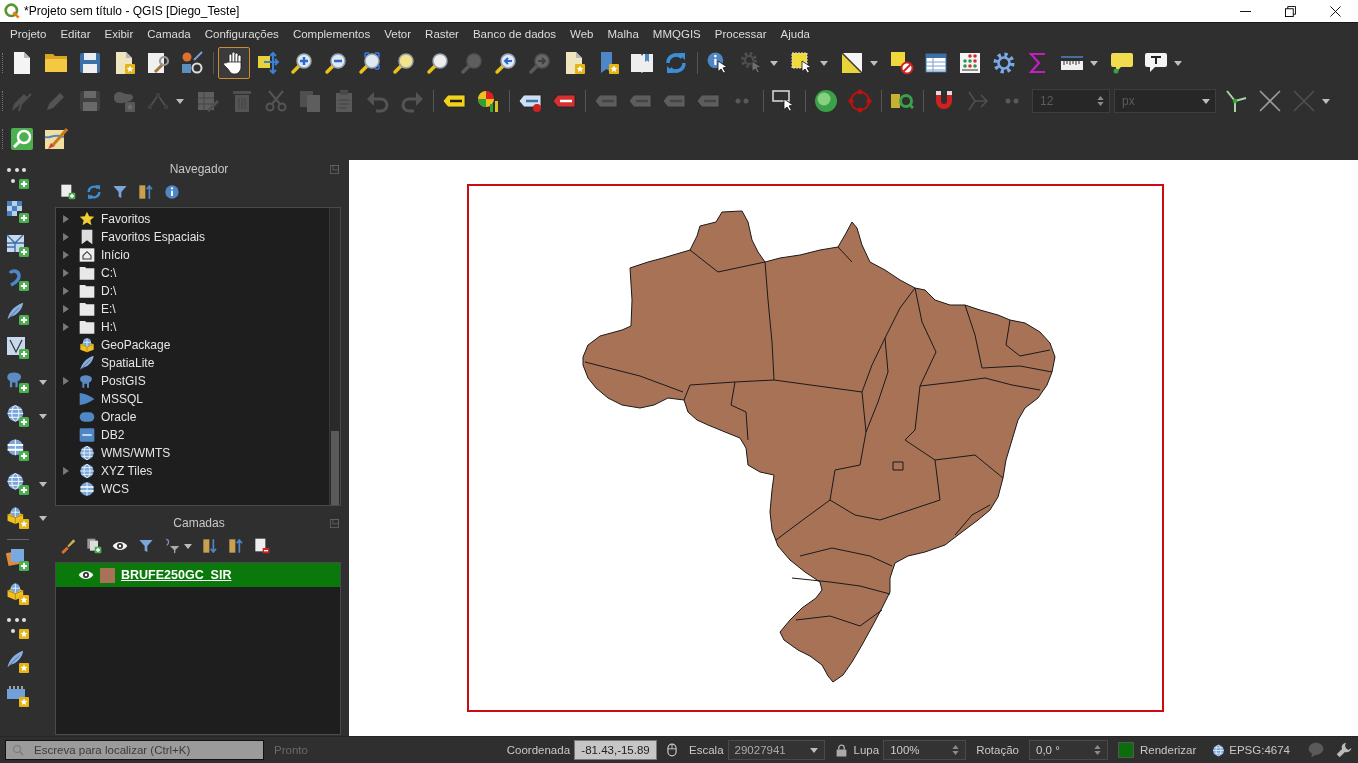  Describe the element at coordinates (334, 356) in the screenshot. I see `scrollbar` at that location.